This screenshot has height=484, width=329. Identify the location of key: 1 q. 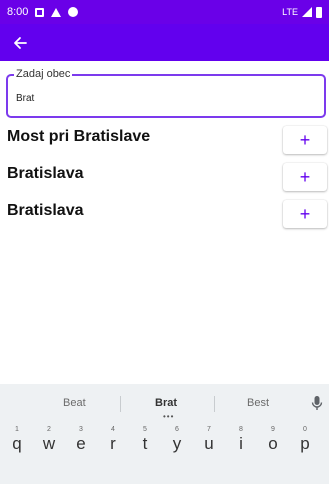
(17, 441).